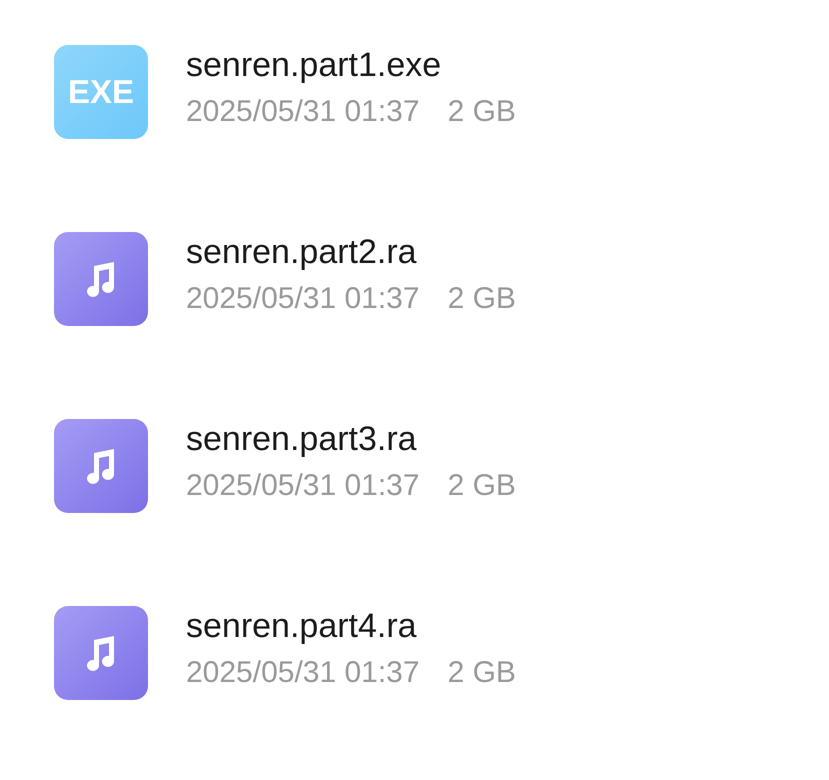 This screenshot has height=780, width=829. Describe the element at coordinates (441, 92) in the screenshot. I see `file-row: EXE senren.part1.exe 2025/05/31 01:37 2 GB` at that location.